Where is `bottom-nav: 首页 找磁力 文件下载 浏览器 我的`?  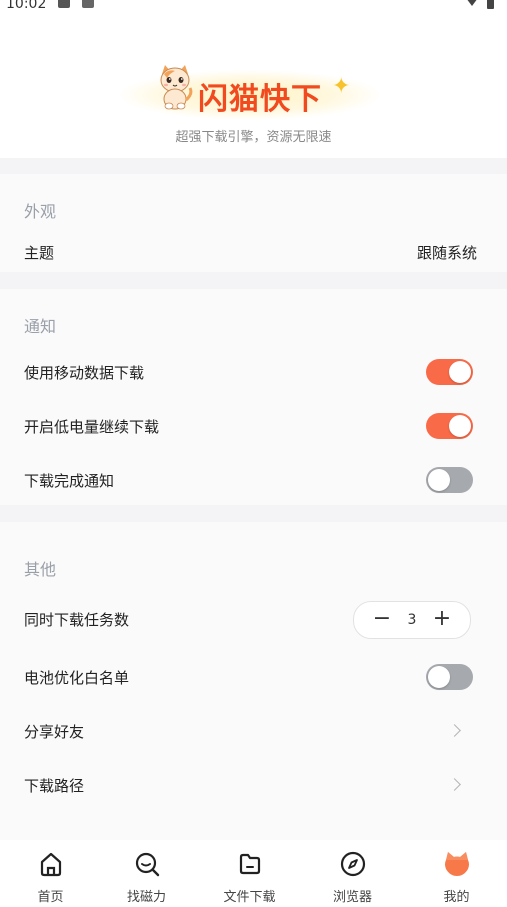
bottom-nav: 首页 找磁力 文件下载 浏览器 我的 is located at coordinates (253, 873).